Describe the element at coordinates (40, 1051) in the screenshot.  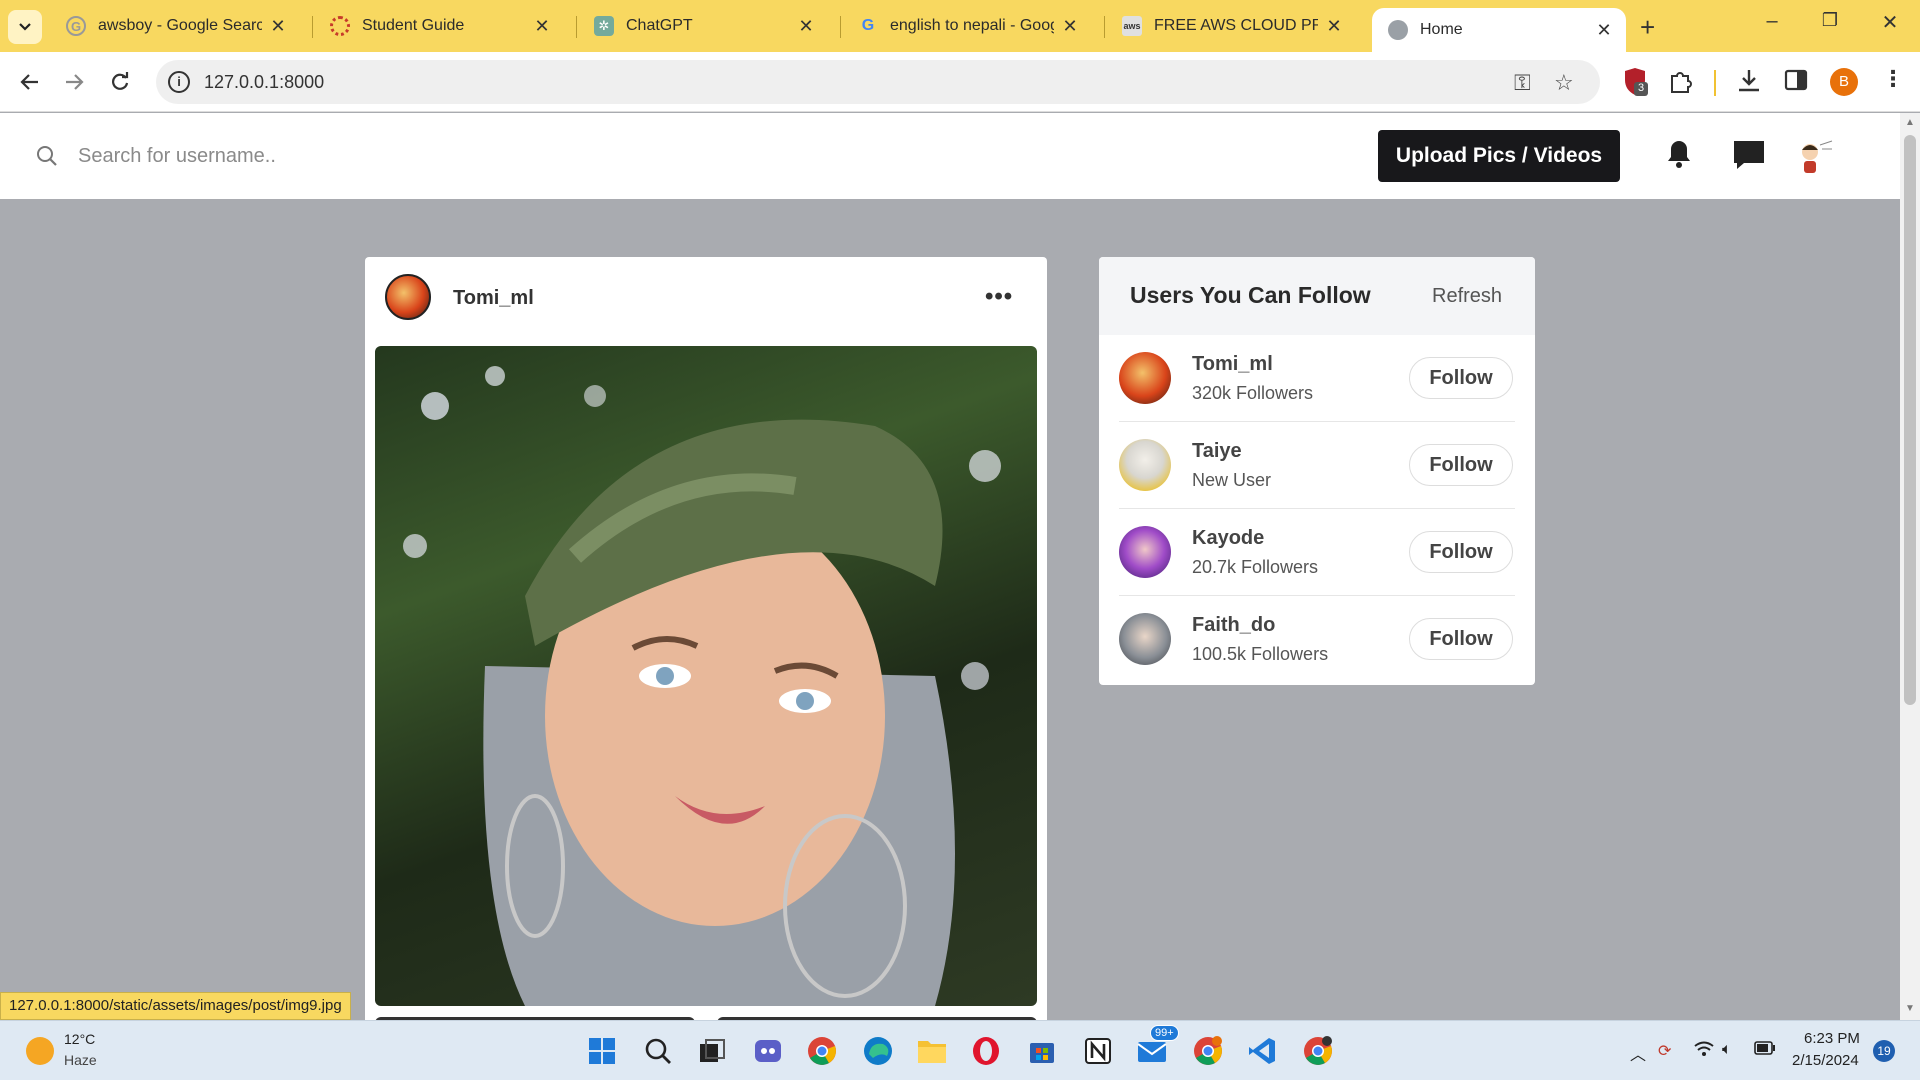
I see `weather-haze-icon` at that location.